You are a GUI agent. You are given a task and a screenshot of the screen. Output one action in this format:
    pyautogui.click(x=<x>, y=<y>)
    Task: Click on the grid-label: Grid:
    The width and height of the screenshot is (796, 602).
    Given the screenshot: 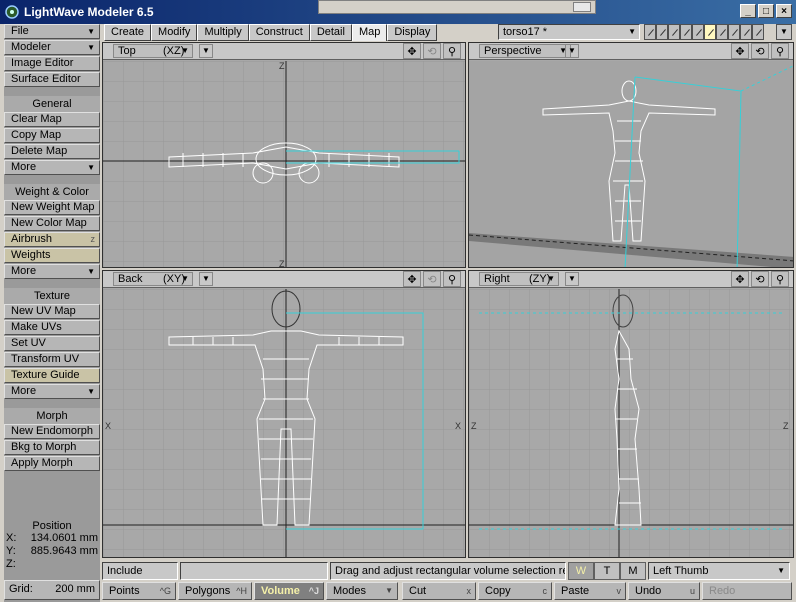 What is the action you would take?
    pyautogui.click(x=21, y=589)
    